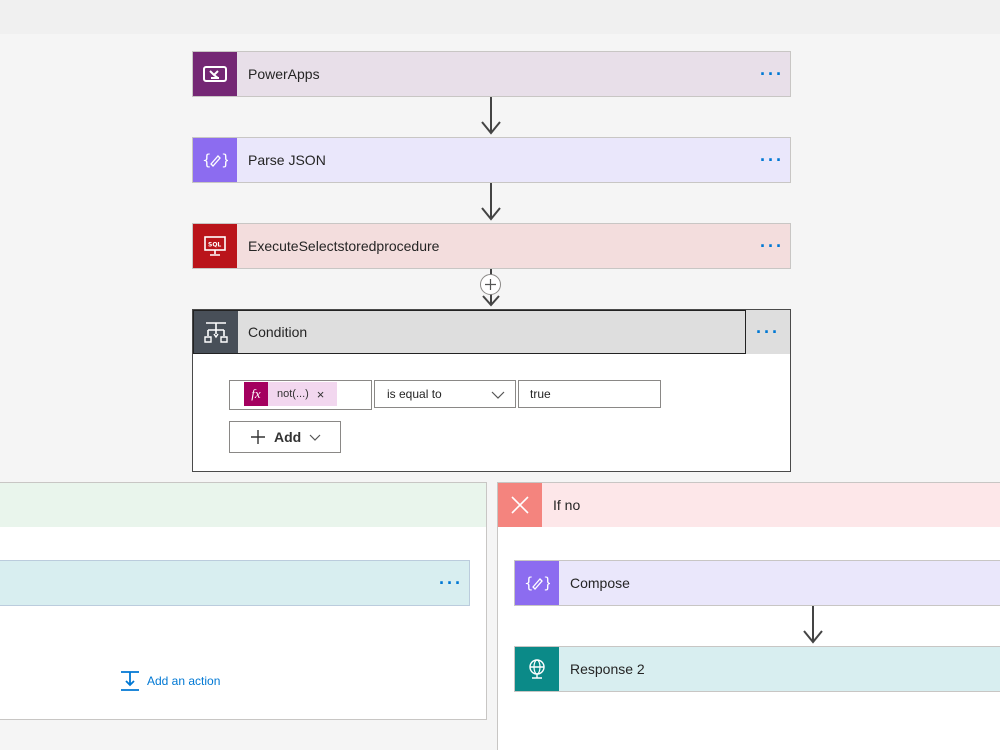 Image resolution: width=1000 pixels, height=750 pixels. I want to click on condition-header: Condition, so click(469, 332).